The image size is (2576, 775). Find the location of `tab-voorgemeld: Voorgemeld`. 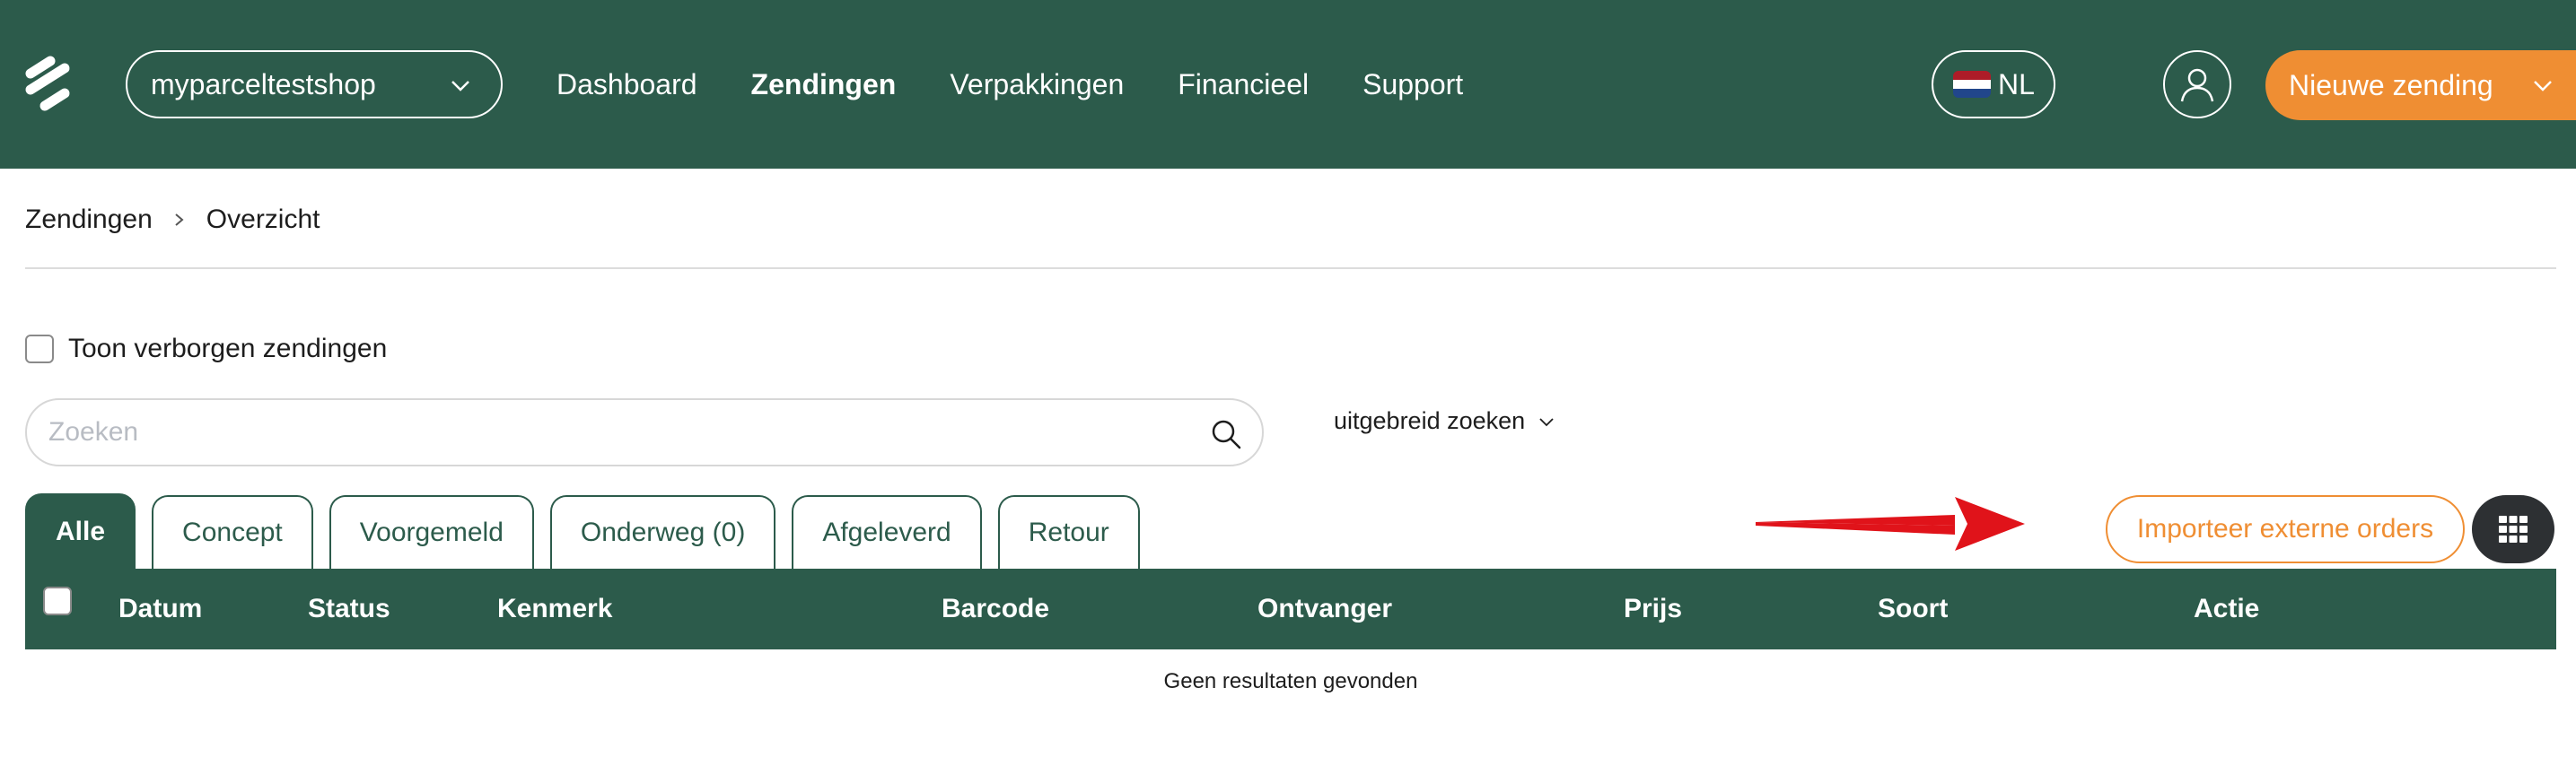

tab-voorgemeld: Voorgemeld is located at coordinates (431, 532).